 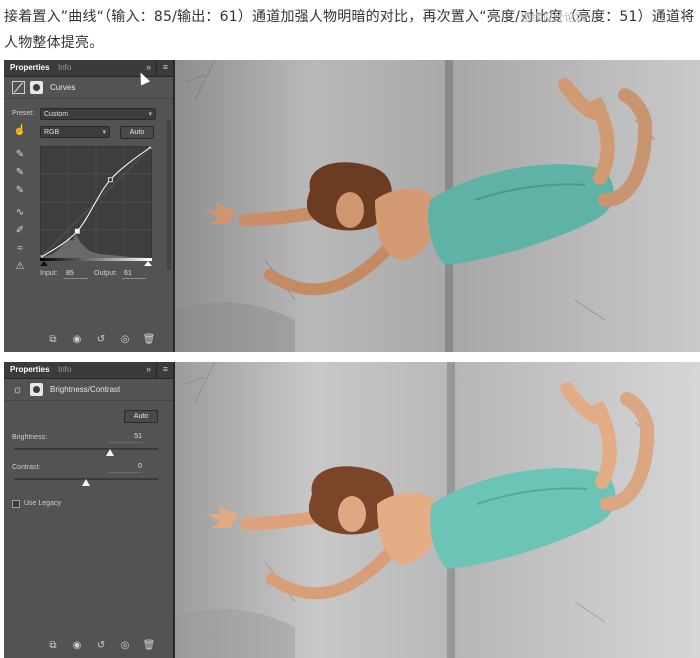 What do you see at coordinates (134, 274) in the screenshot?
I see `output-field: 61` at bounding box center [134, 274].